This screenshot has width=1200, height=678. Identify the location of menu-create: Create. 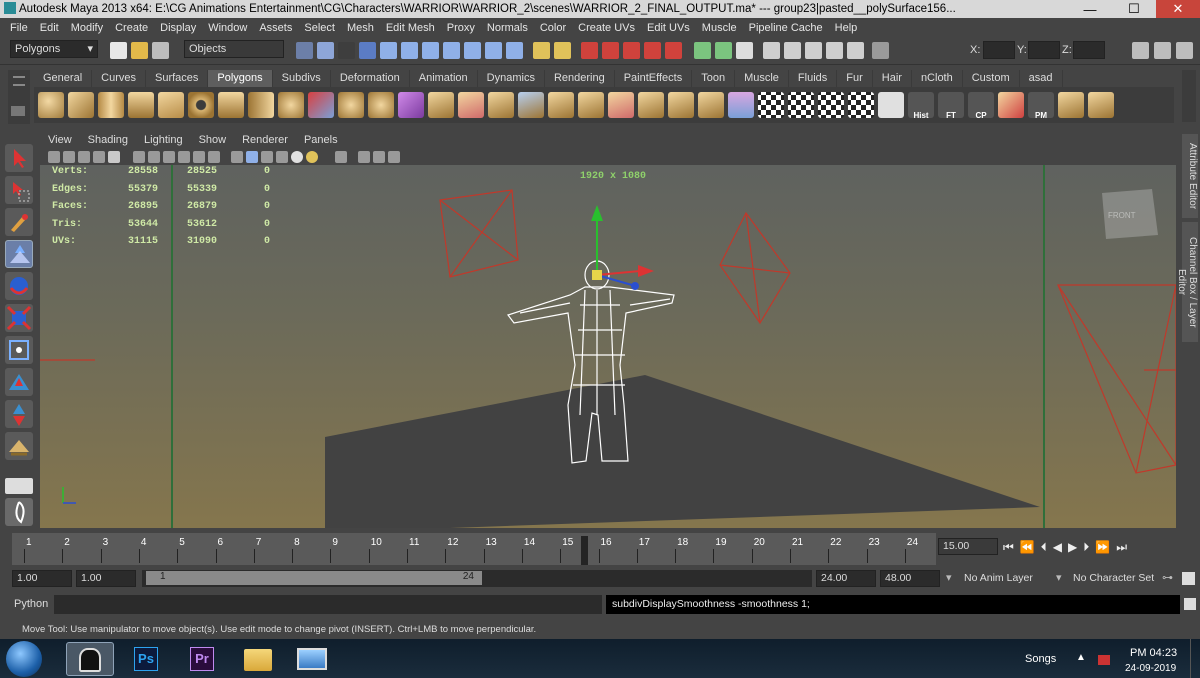
(131, 28).